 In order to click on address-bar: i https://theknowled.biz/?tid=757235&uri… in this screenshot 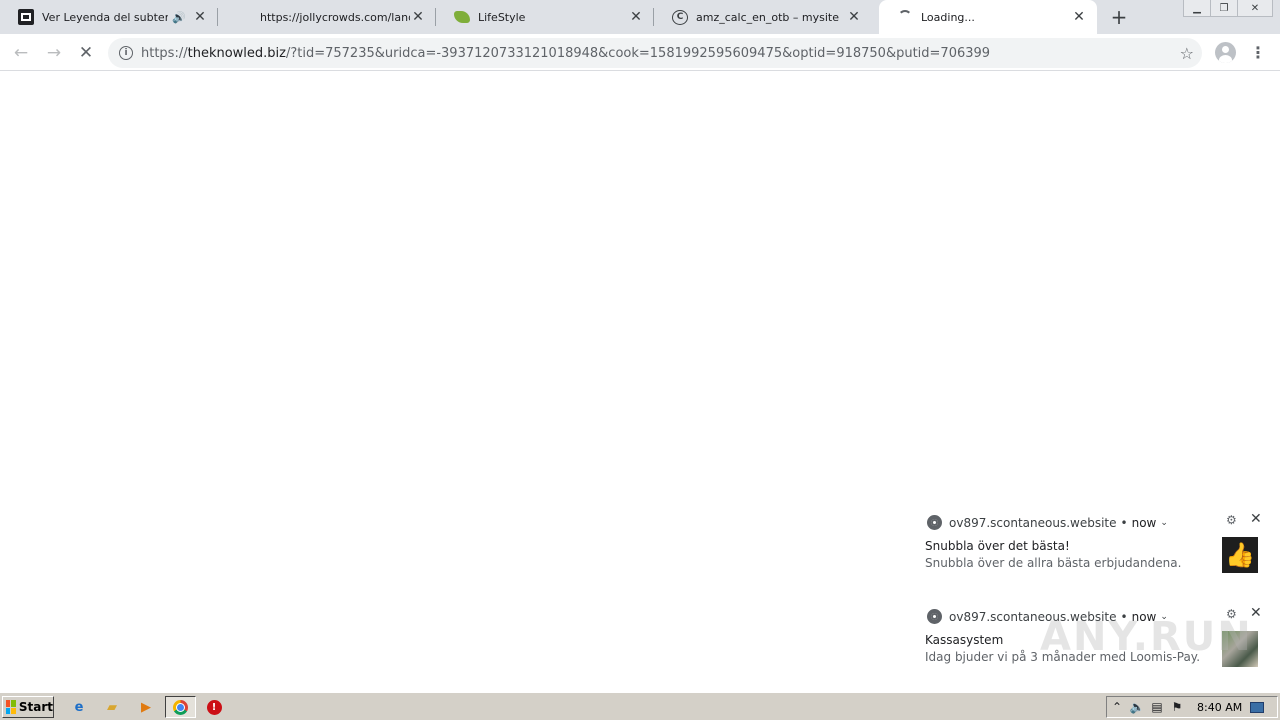, I will do `click(655, 53)`.